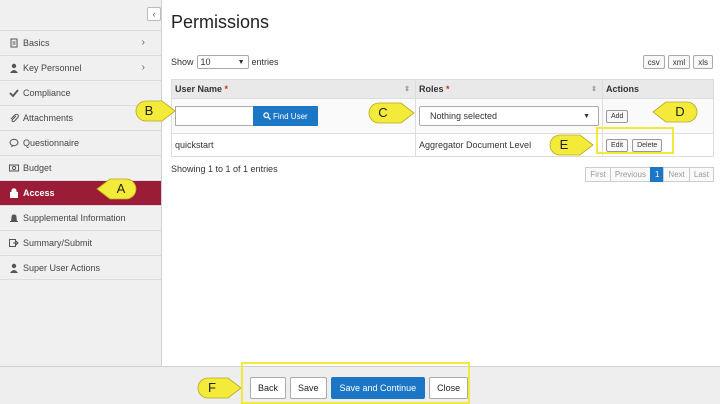 The image size is (720, 404). I want to click on callout-f-letter: F, so click(212, 387).